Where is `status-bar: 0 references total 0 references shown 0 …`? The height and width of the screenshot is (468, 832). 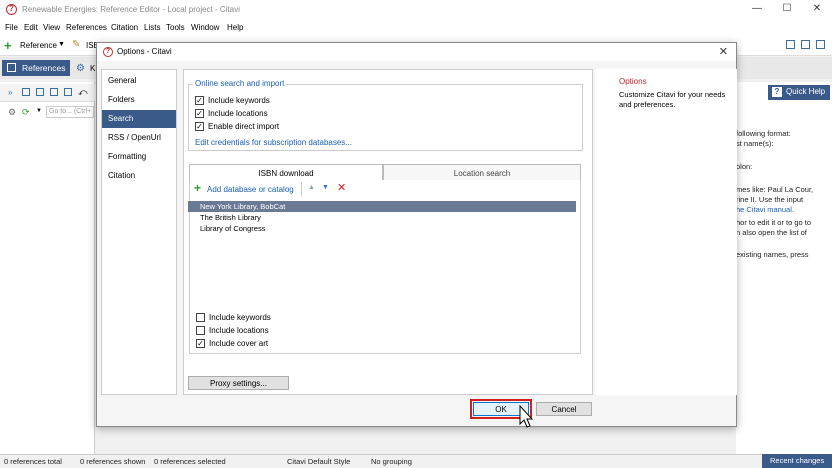 status-bar: 0 references total 0 references shown 0 … is located at coordinates (416, 461).